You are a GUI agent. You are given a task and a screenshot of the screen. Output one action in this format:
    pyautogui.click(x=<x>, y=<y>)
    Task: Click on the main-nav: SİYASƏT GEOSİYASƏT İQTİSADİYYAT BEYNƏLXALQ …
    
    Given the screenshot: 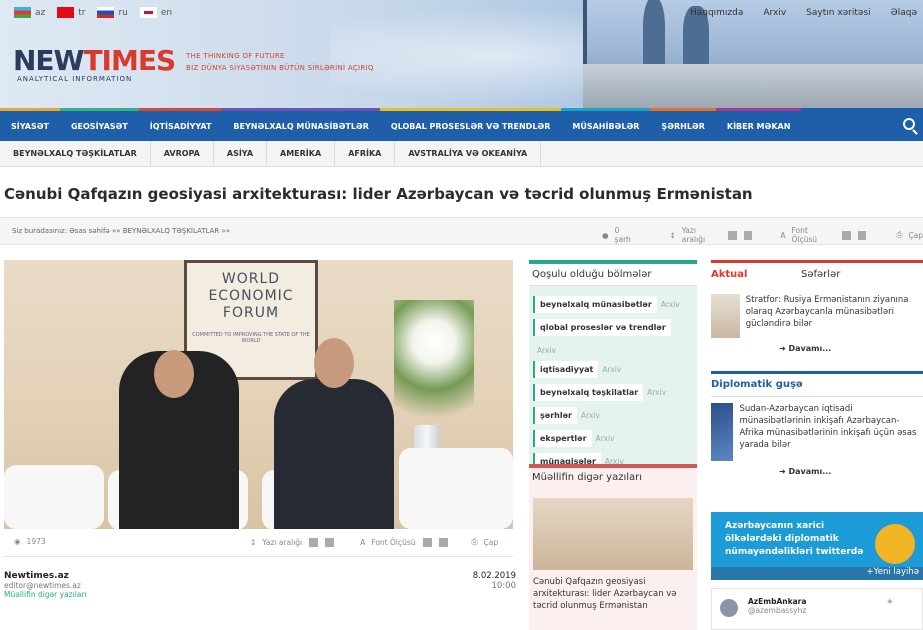 What is the action you would take?
    pyautogui.click(x=461, y=124)
    